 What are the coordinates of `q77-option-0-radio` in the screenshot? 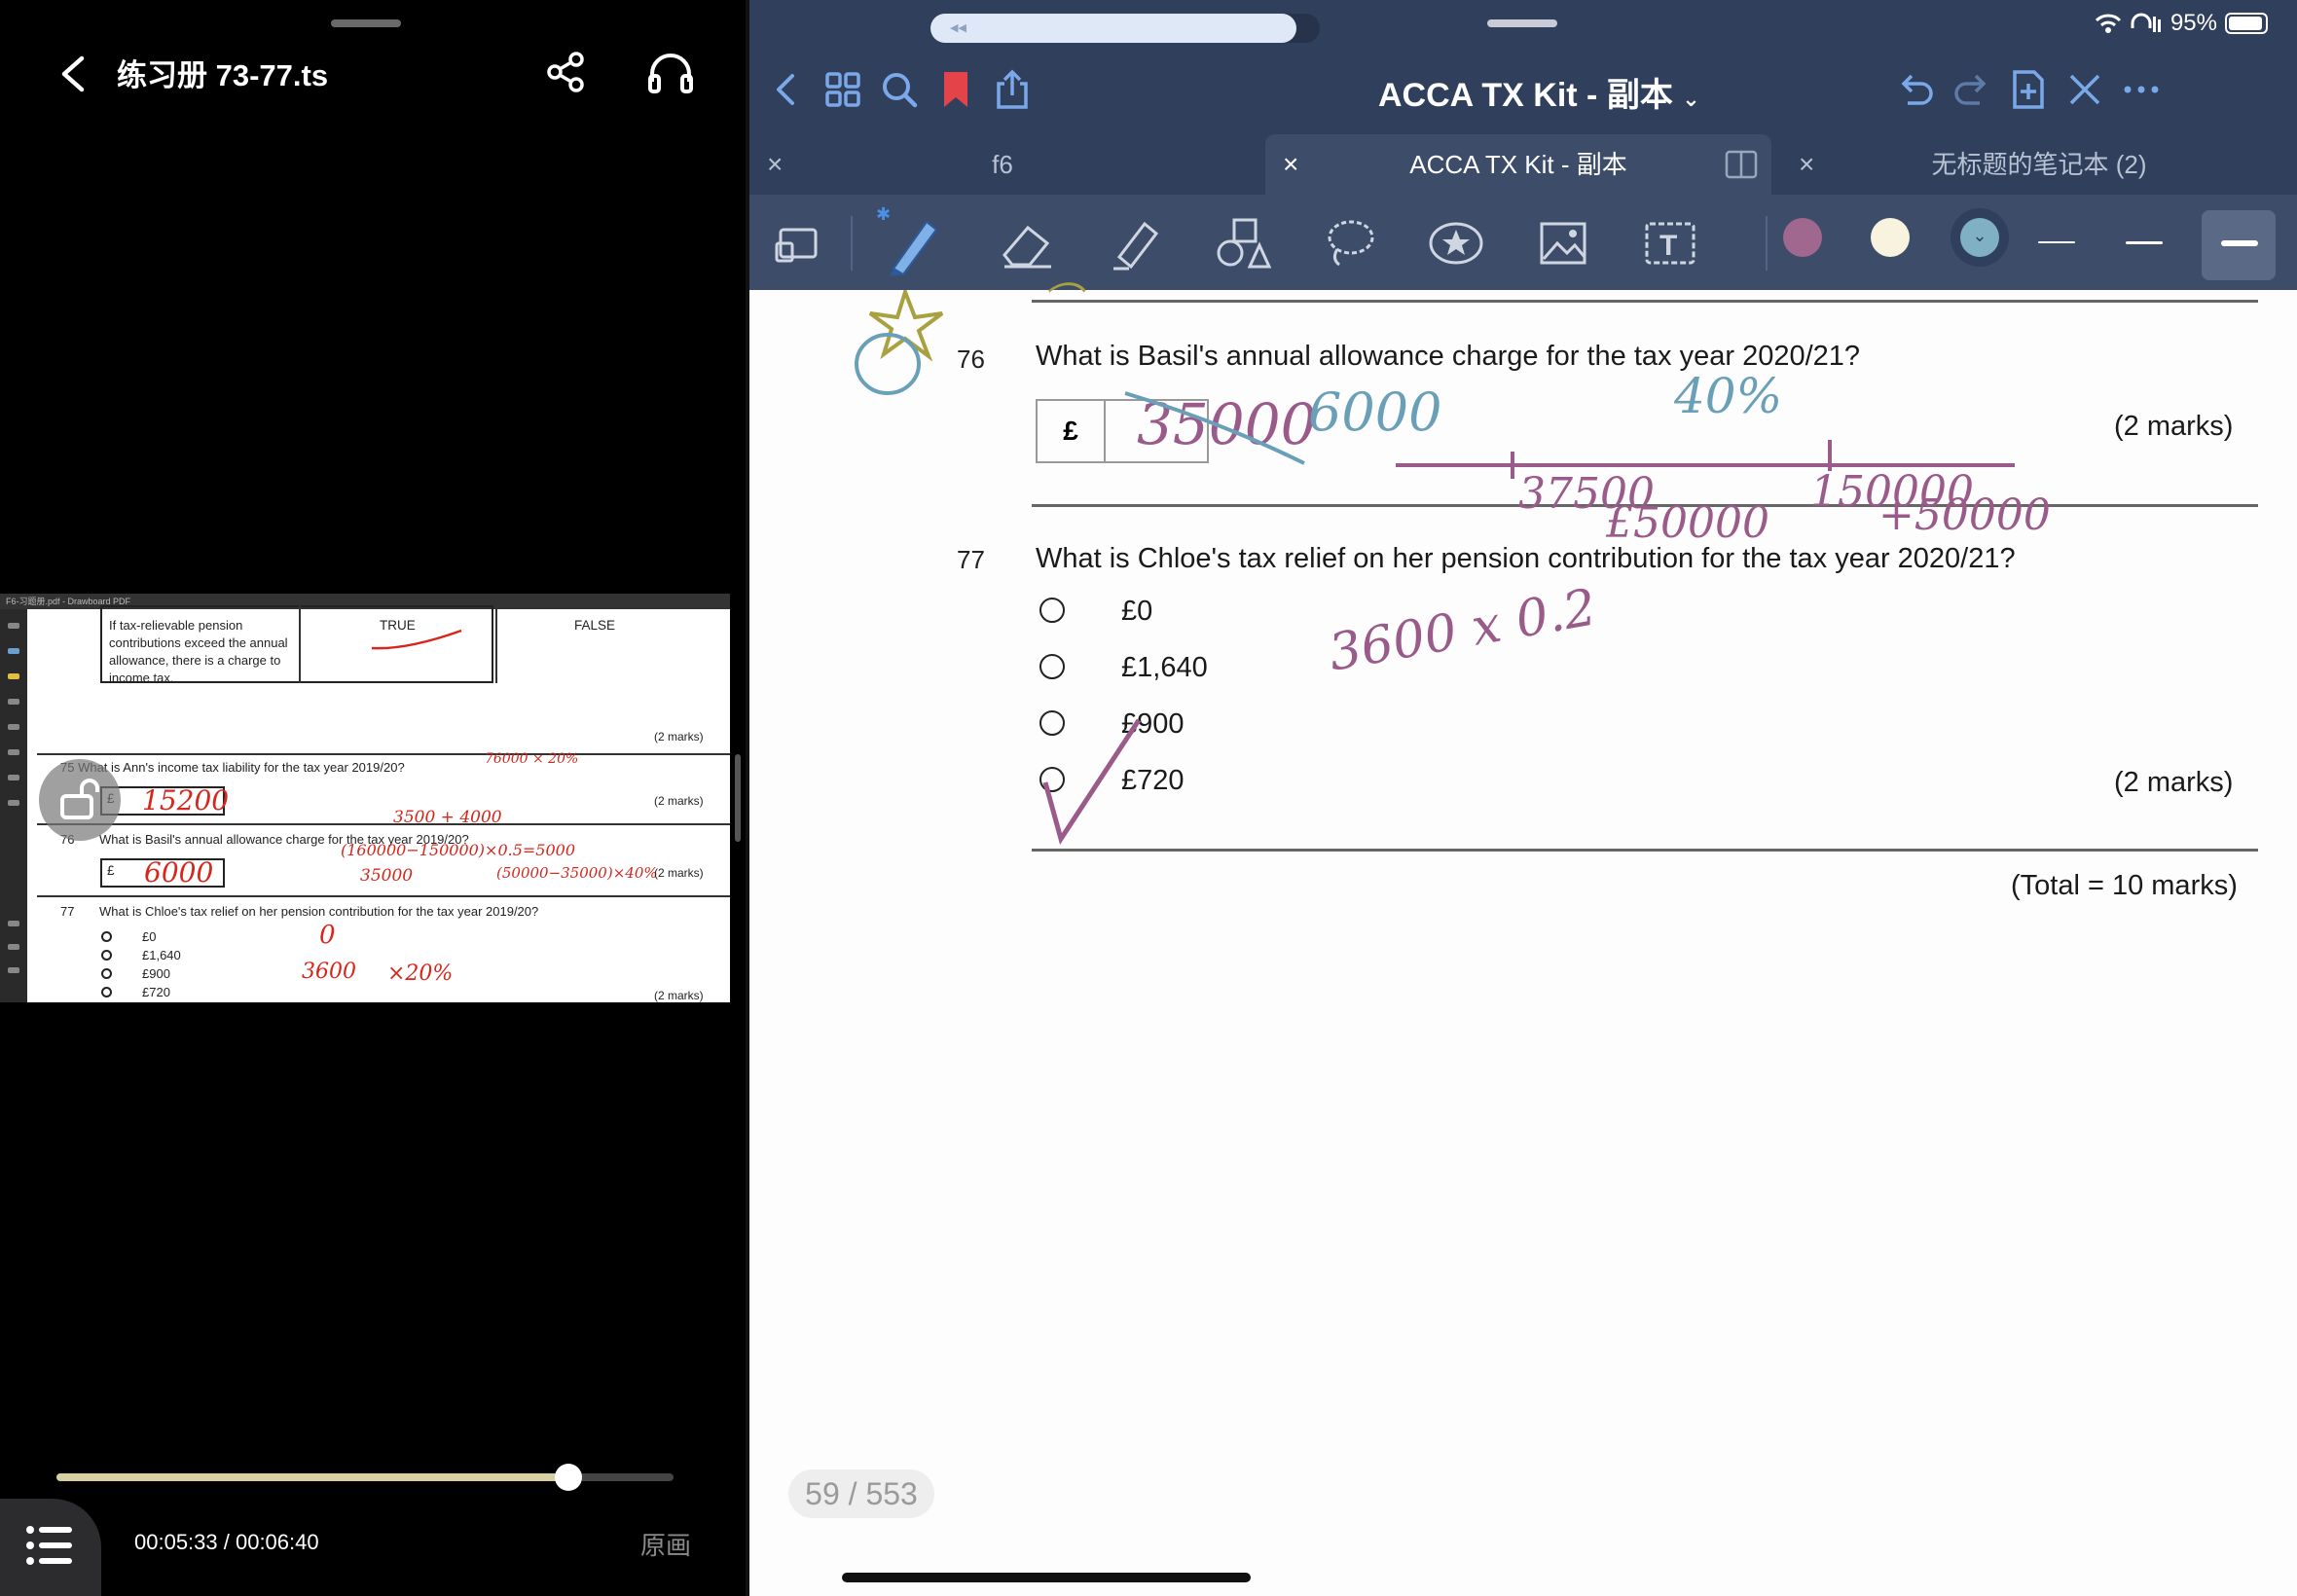 It's located at (1052, 611).